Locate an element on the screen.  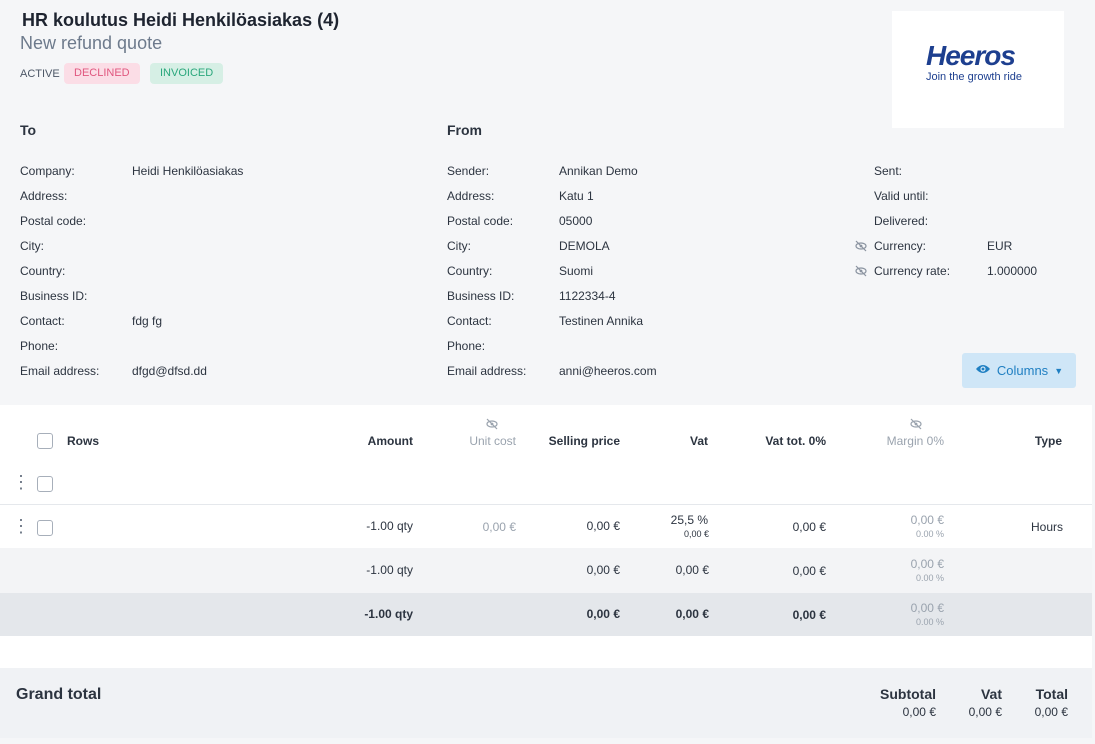
total-vat-total: 0,00 € is located at coordinates (809, 615).